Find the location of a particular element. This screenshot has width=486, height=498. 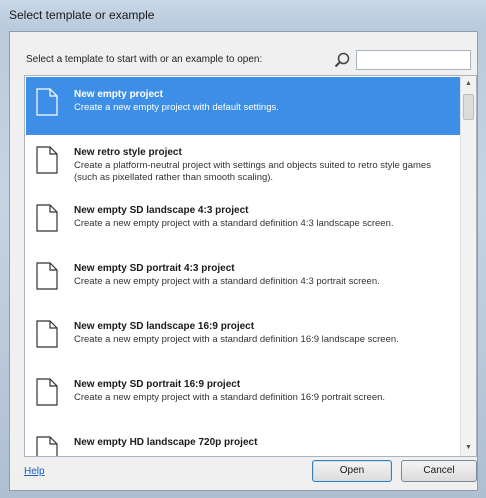

window-title: Select template or example is located at coordinates (82, 15).